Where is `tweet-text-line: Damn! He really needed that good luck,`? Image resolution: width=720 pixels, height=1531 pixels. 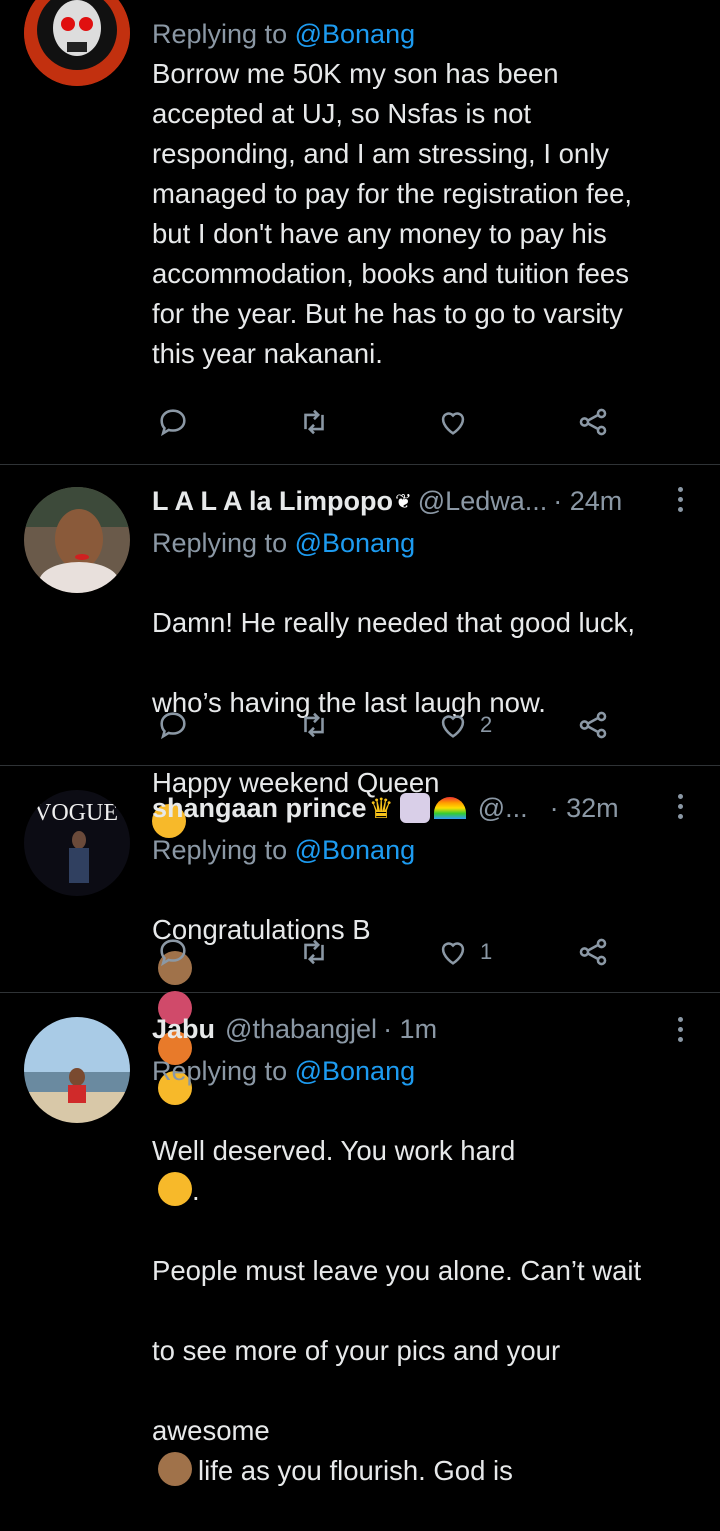
tweet-text-line: Damn! He really needed that good luck, is located at coordinates (394, 622).